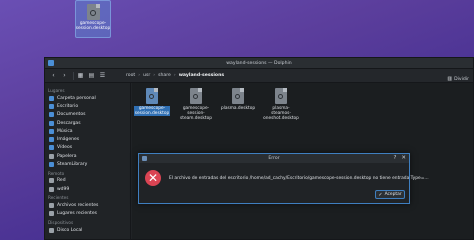 This screenshot has height=240, width=474. Describe the element at coordinates (51, 165) in the screenshot. I see `folder-icon` at that location.